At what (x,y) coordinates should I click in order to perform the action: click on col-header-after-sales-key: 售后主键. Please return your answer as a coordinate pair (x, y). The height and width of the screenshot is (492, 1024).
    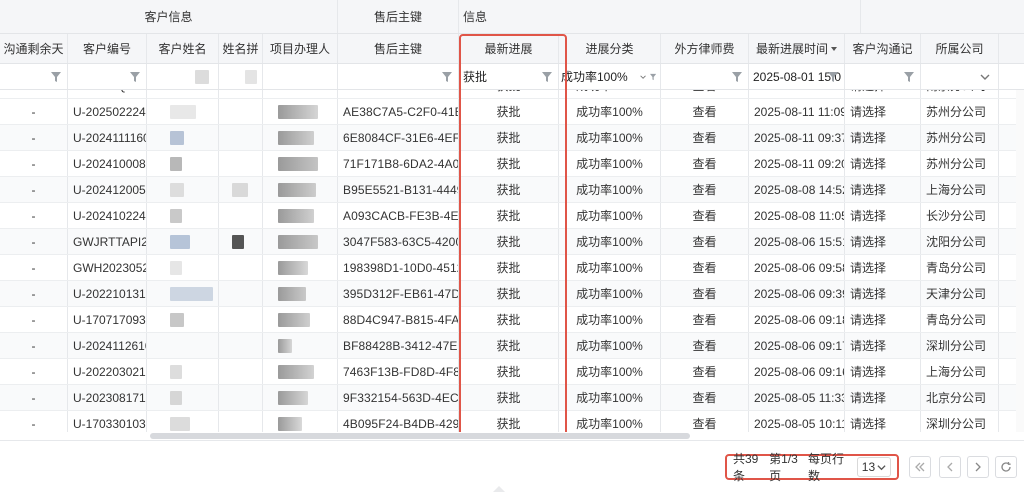
    Looking at the image, I should click on (398, 48).